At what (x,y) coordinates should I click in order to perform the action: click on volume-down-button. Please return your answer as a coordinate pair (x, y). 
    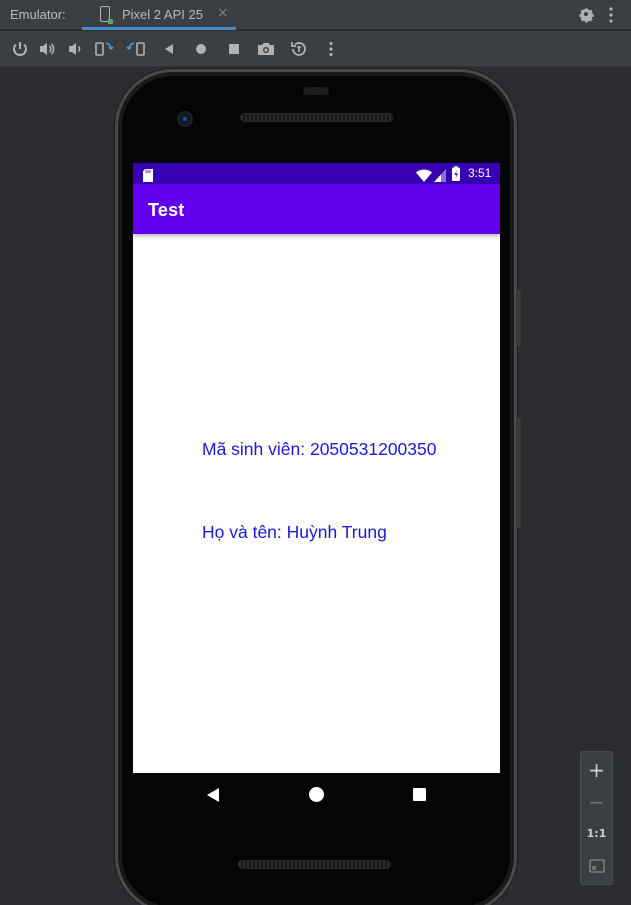
    Looking at the image, I should click on (75, 49).